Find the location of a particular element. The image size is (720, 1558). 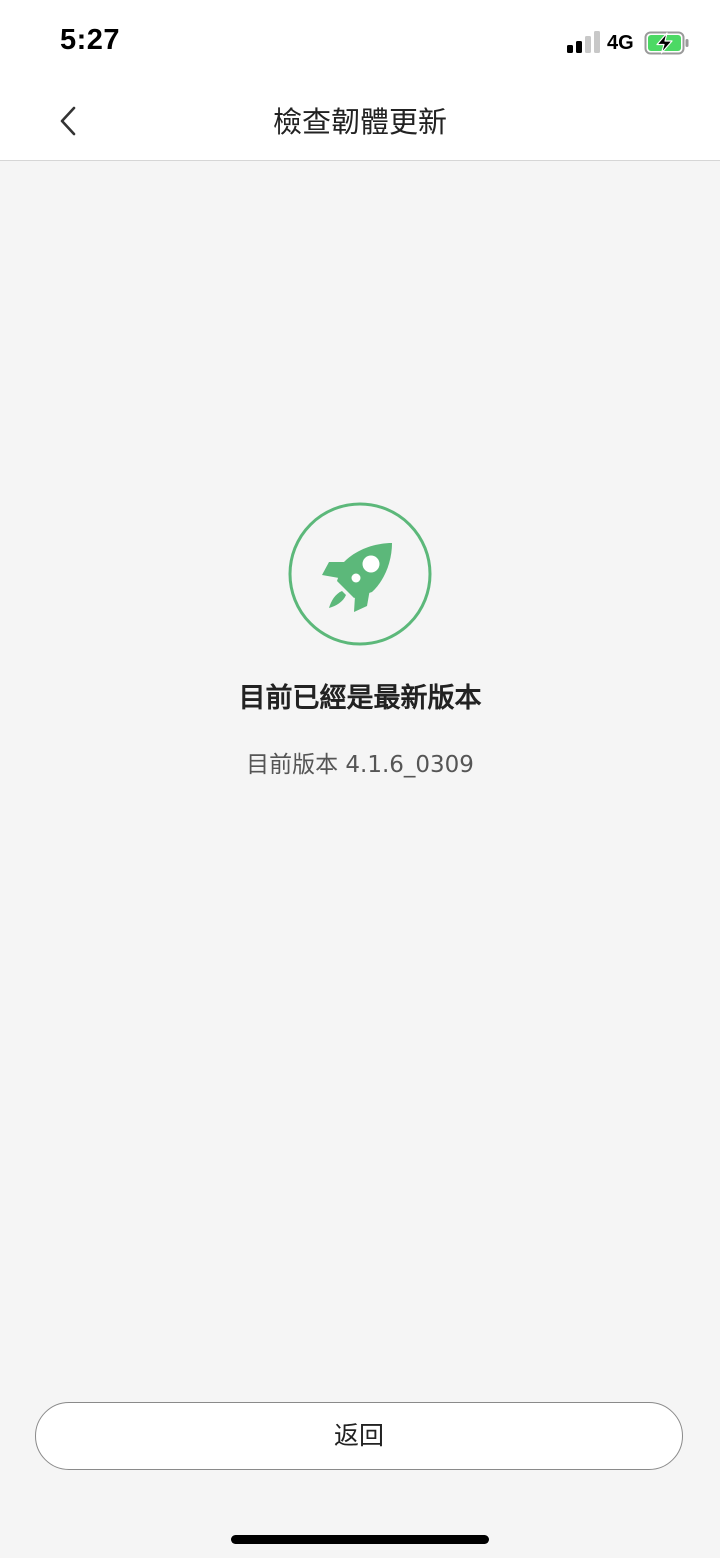

home-indicator is located at coordinates (360, 1539).